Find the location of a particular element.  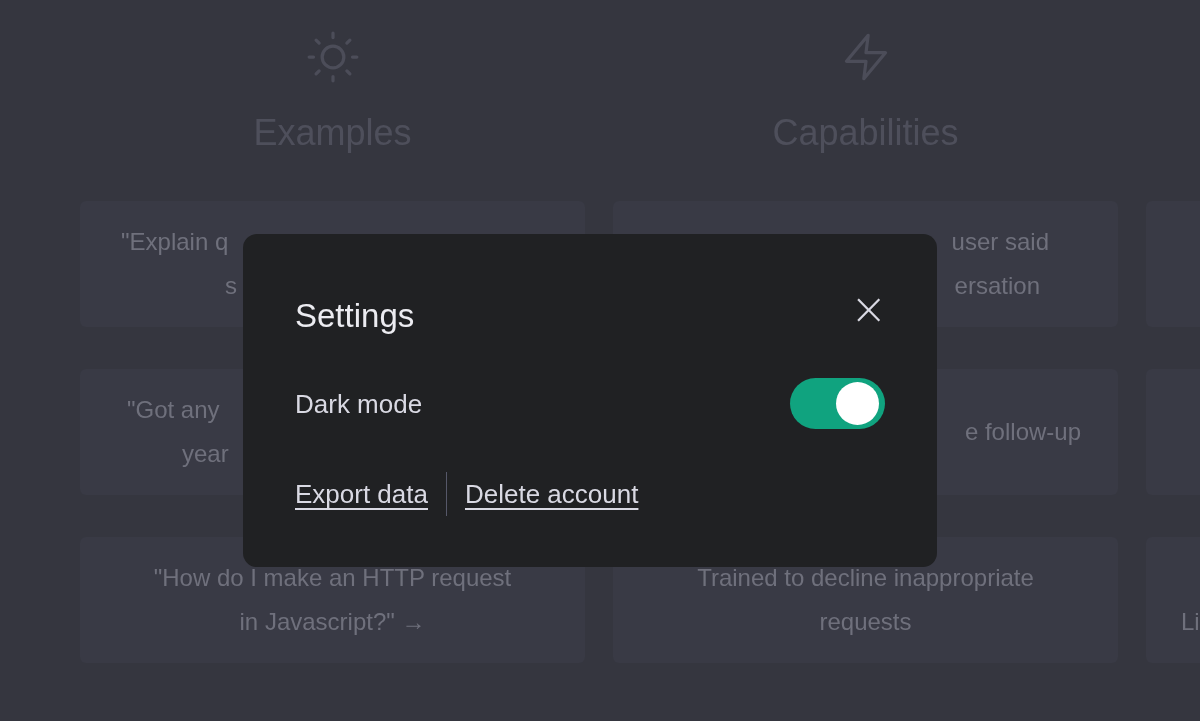

setting-label: Dark mode is located at coordinates (359, 404).